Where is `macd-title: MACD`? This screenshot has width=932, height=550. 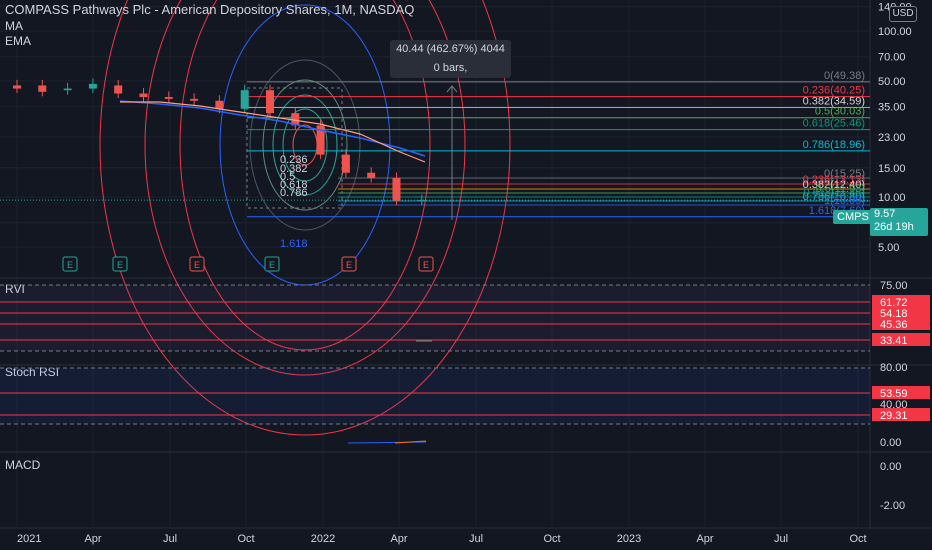 macd-title: MACD is located at coordinates (23, 465).